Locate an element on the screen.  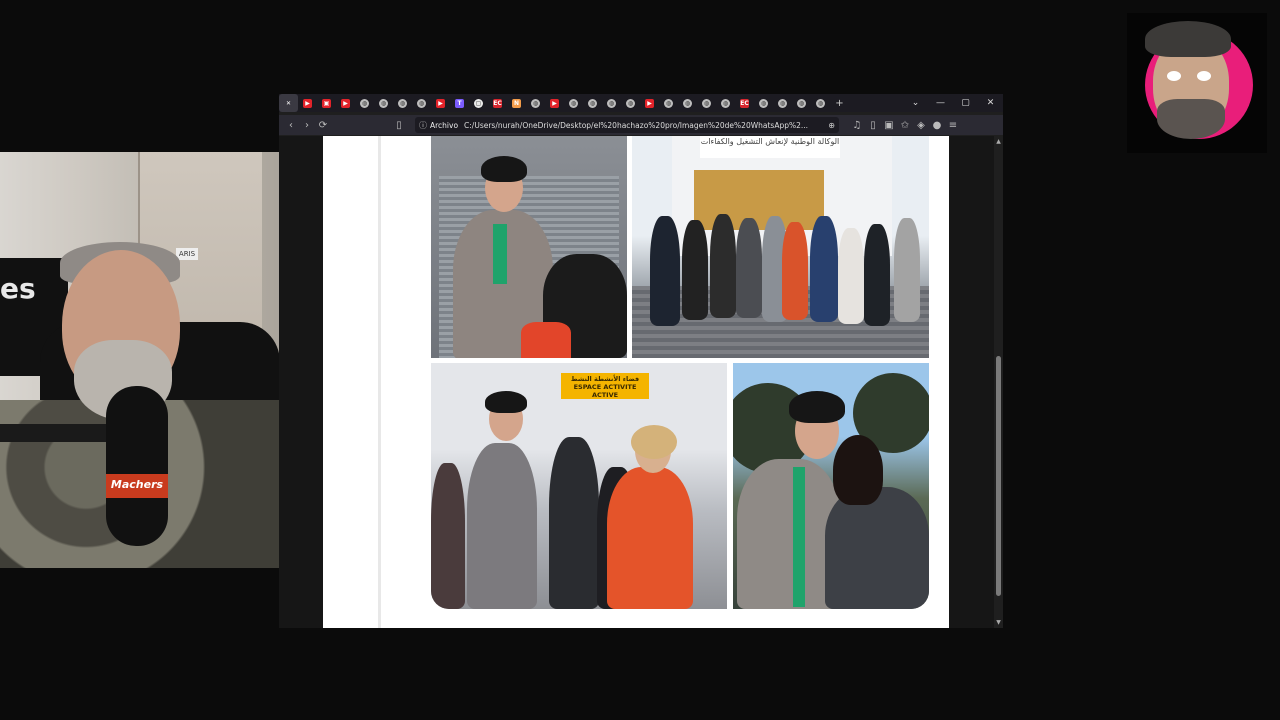
forward-button: › is located at coordinates (307, 125).